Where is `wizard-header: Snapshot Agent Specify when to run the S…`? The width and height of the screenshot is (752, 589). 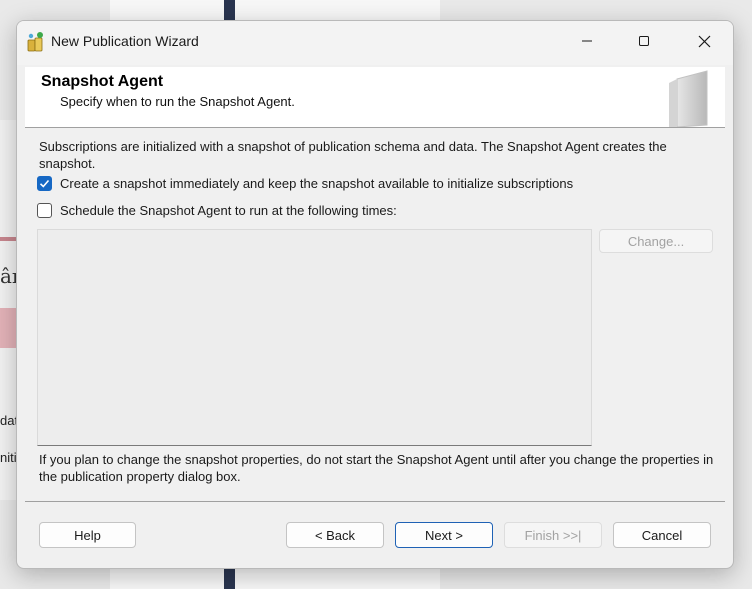
wizard-header: Snapshot Agent Specify when to run the S… is located at coordinates (375, 97).